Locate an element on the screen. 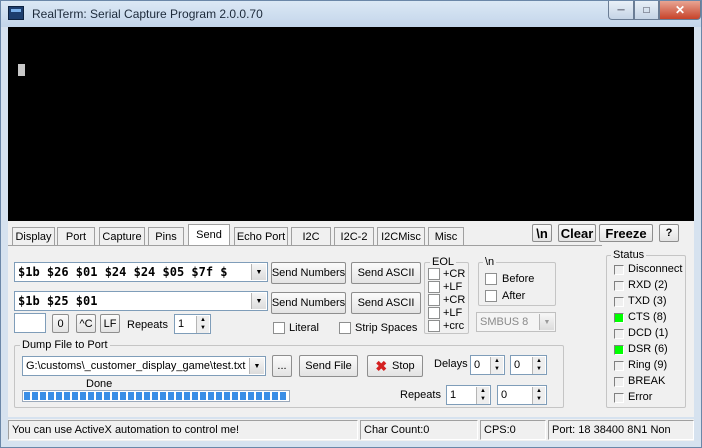 The width and height of the screenshot is (702, 448). status-led-disconnect is located at coordinates (619, 270).